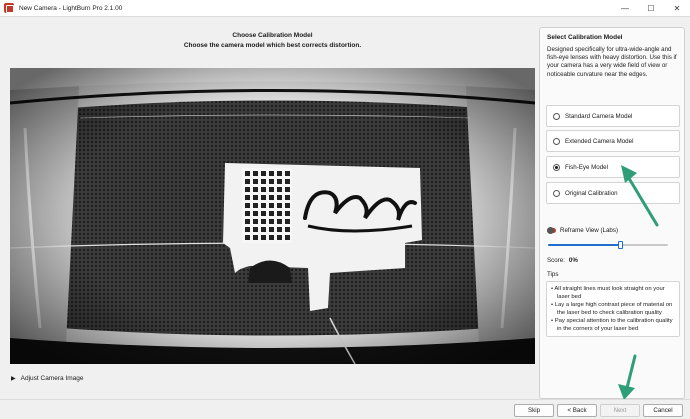 Image resolution: width=690 pixels, height=419 pixels. I want to click on adjust-camera-image-toggle: ▶ Adjust Camera Image, so click(47, 378).